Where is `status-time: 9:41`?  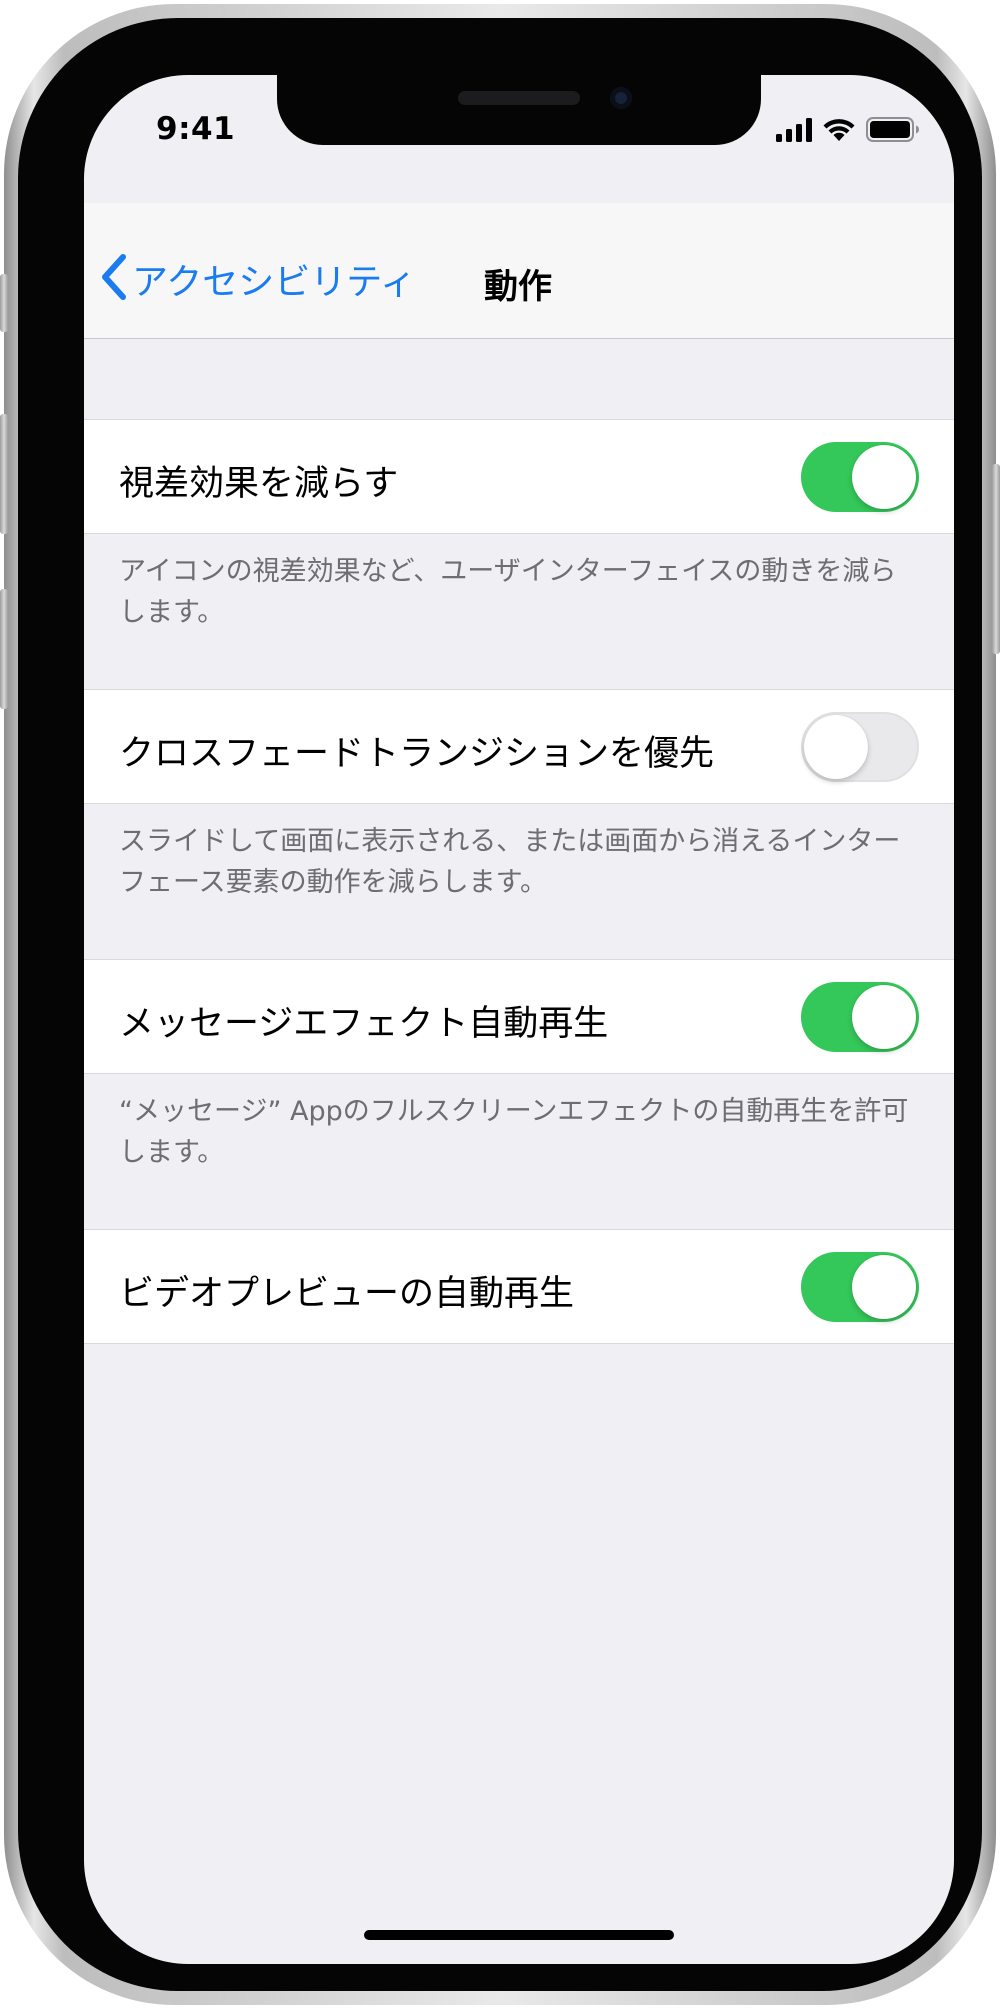 status-time: 9:41 is located at coordinates (196, 129).